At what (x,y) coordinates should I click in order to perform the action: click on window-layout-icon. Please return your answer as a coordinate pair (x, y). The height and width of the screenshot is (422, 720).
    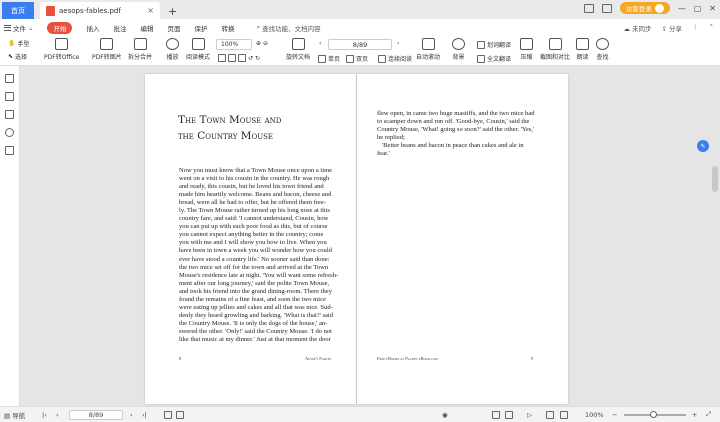
    Looking at the image, I should click on (588, 8).